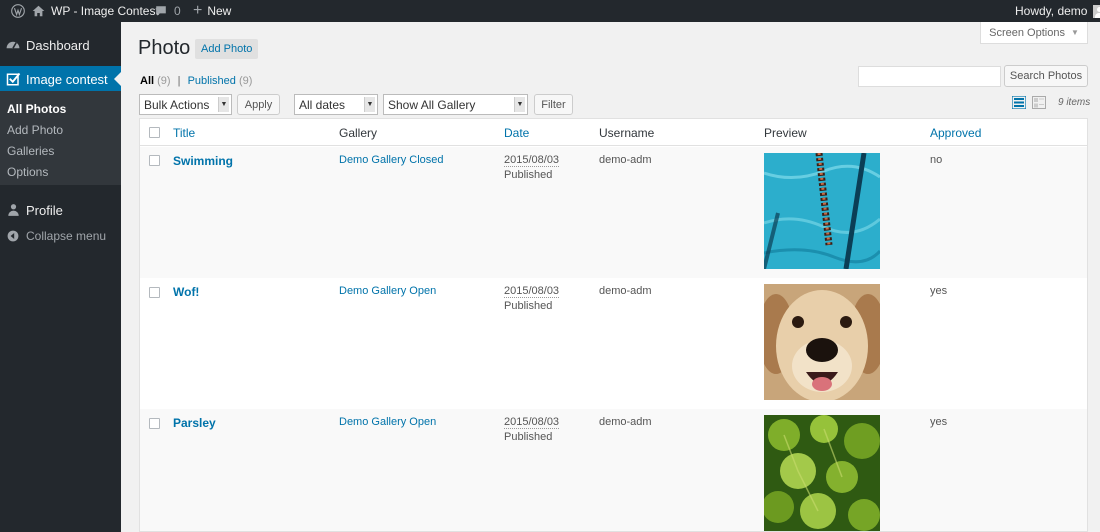 The width and height of the screenshot is (1100, 532). I want to click on my-account-link: Howdy, demo, so click(1057, 11).